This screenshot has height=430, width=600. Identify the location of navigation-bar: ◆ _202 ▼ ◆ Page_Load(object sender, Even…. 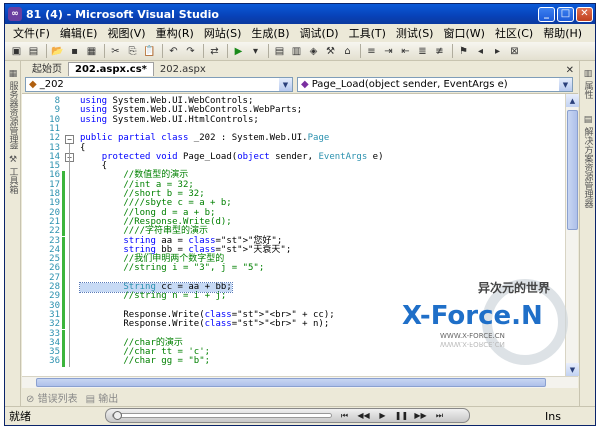
(300, 85).